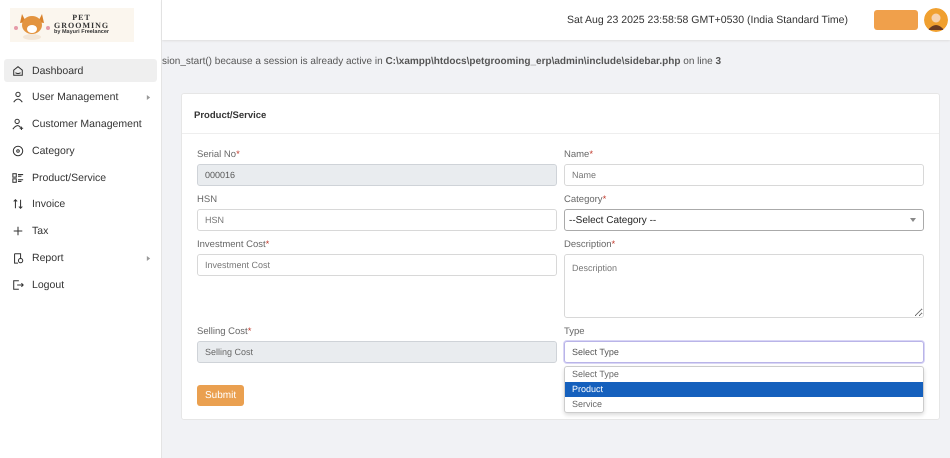  I want to click on dropdown-option: Service, so click(744, 404).